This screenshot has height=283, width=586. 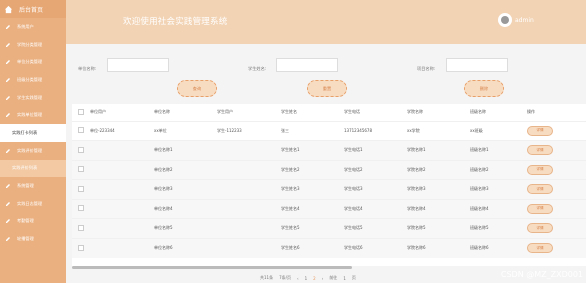 I want to click on goto-label: 前往, so click(x=333, y=277).